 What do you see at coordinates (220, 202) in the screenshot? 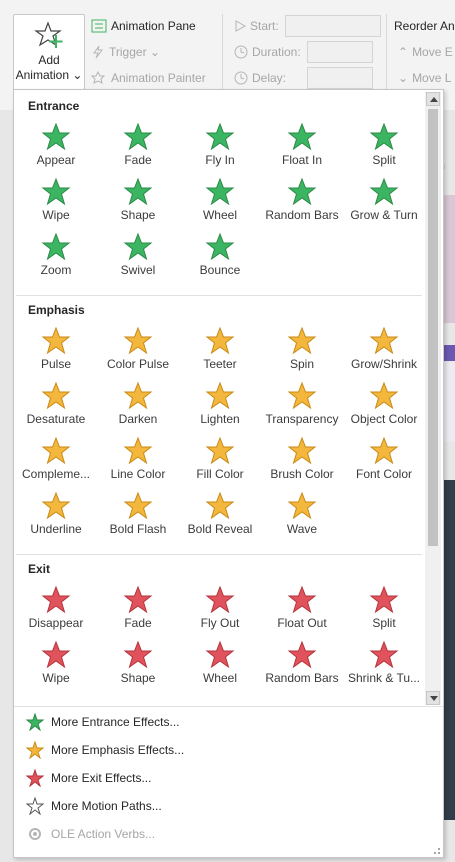
I see `entrance-effect-tile: Wheel` at bounding box center [220, 202].